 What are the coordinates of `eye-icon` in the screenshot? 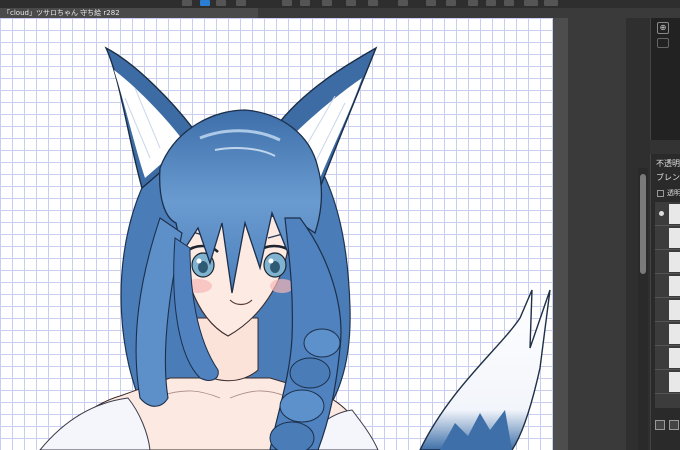 It's located at (661, 213).